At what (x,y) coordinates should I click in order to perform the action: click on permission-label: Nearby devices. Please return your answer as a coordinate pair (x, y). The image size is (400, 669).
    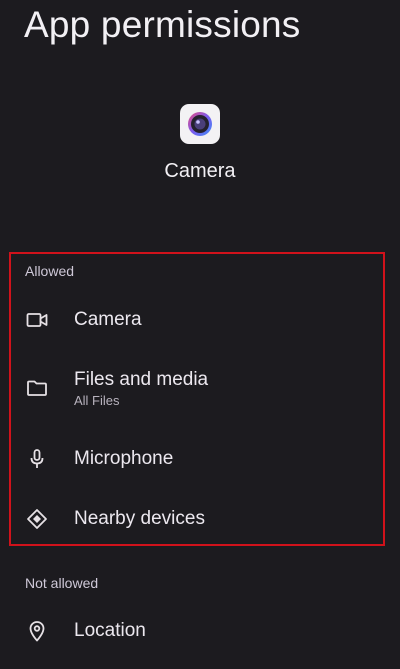
    Looking at the image, I should click on (139, 518).